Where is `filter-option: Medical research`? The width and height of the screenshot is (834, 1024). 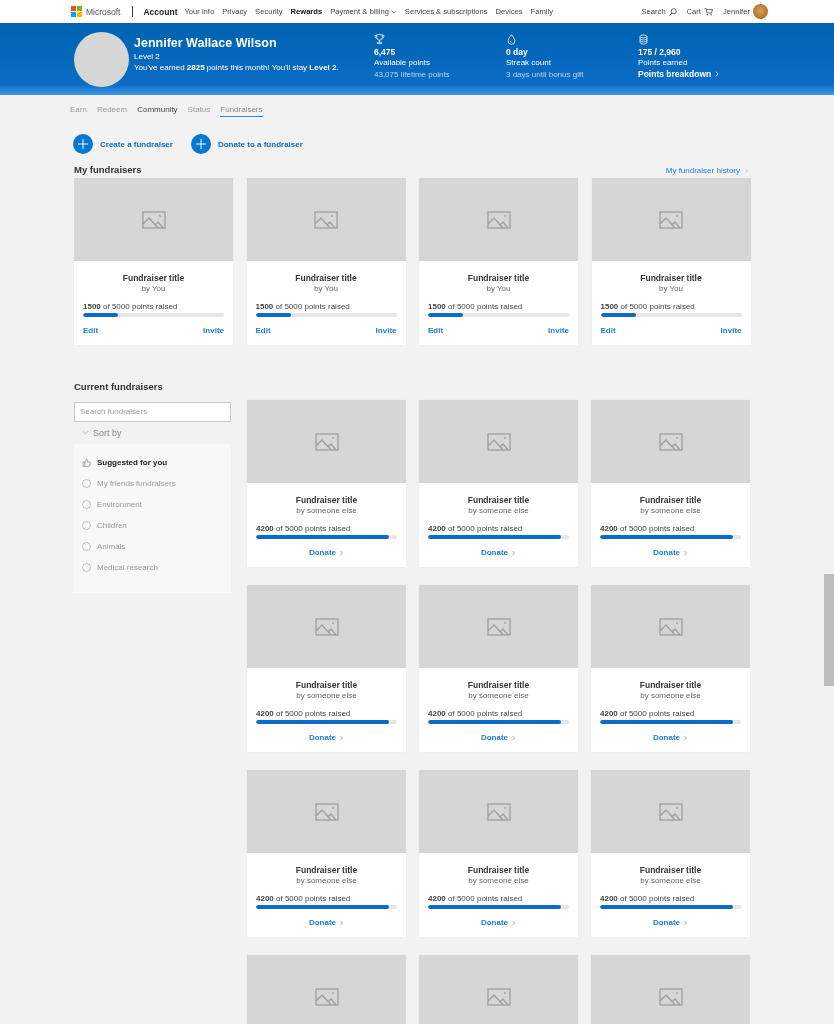 filter-option: Medical research is located at coordinates (152, 567).